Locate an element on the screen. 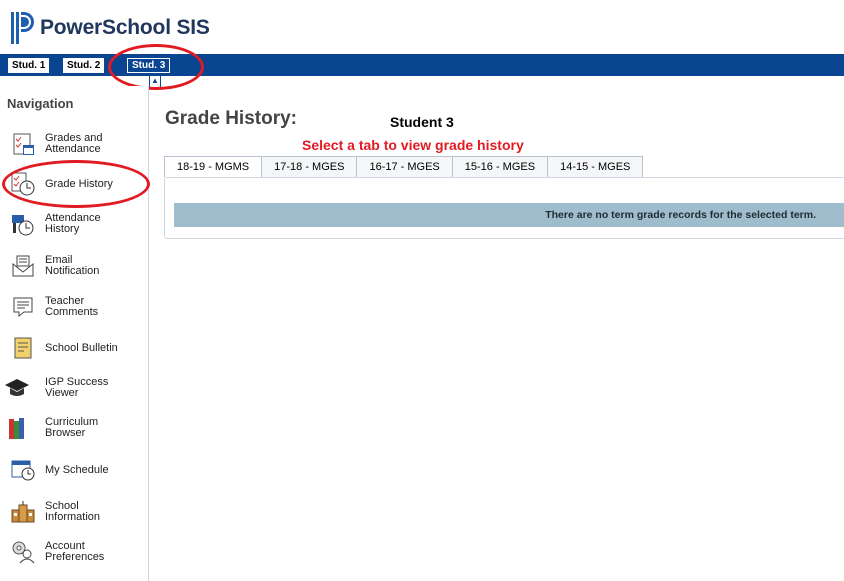 This screenshot has height=581, width=844. sidebar-item-school-information: School Information is located at coordinates (76, 512).